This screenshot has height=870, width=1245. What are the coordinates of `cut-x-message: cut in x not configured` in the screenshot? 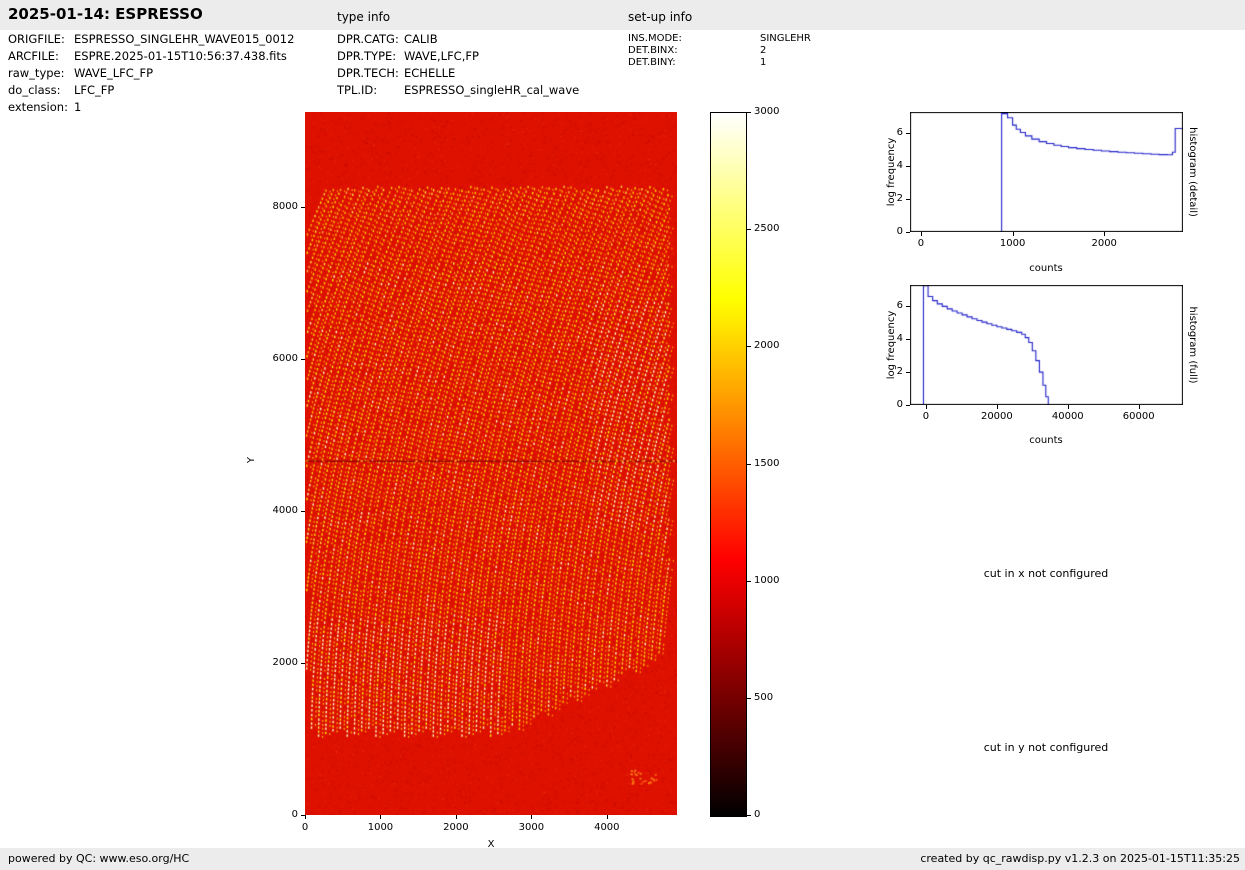 It's located at (1046, 573).